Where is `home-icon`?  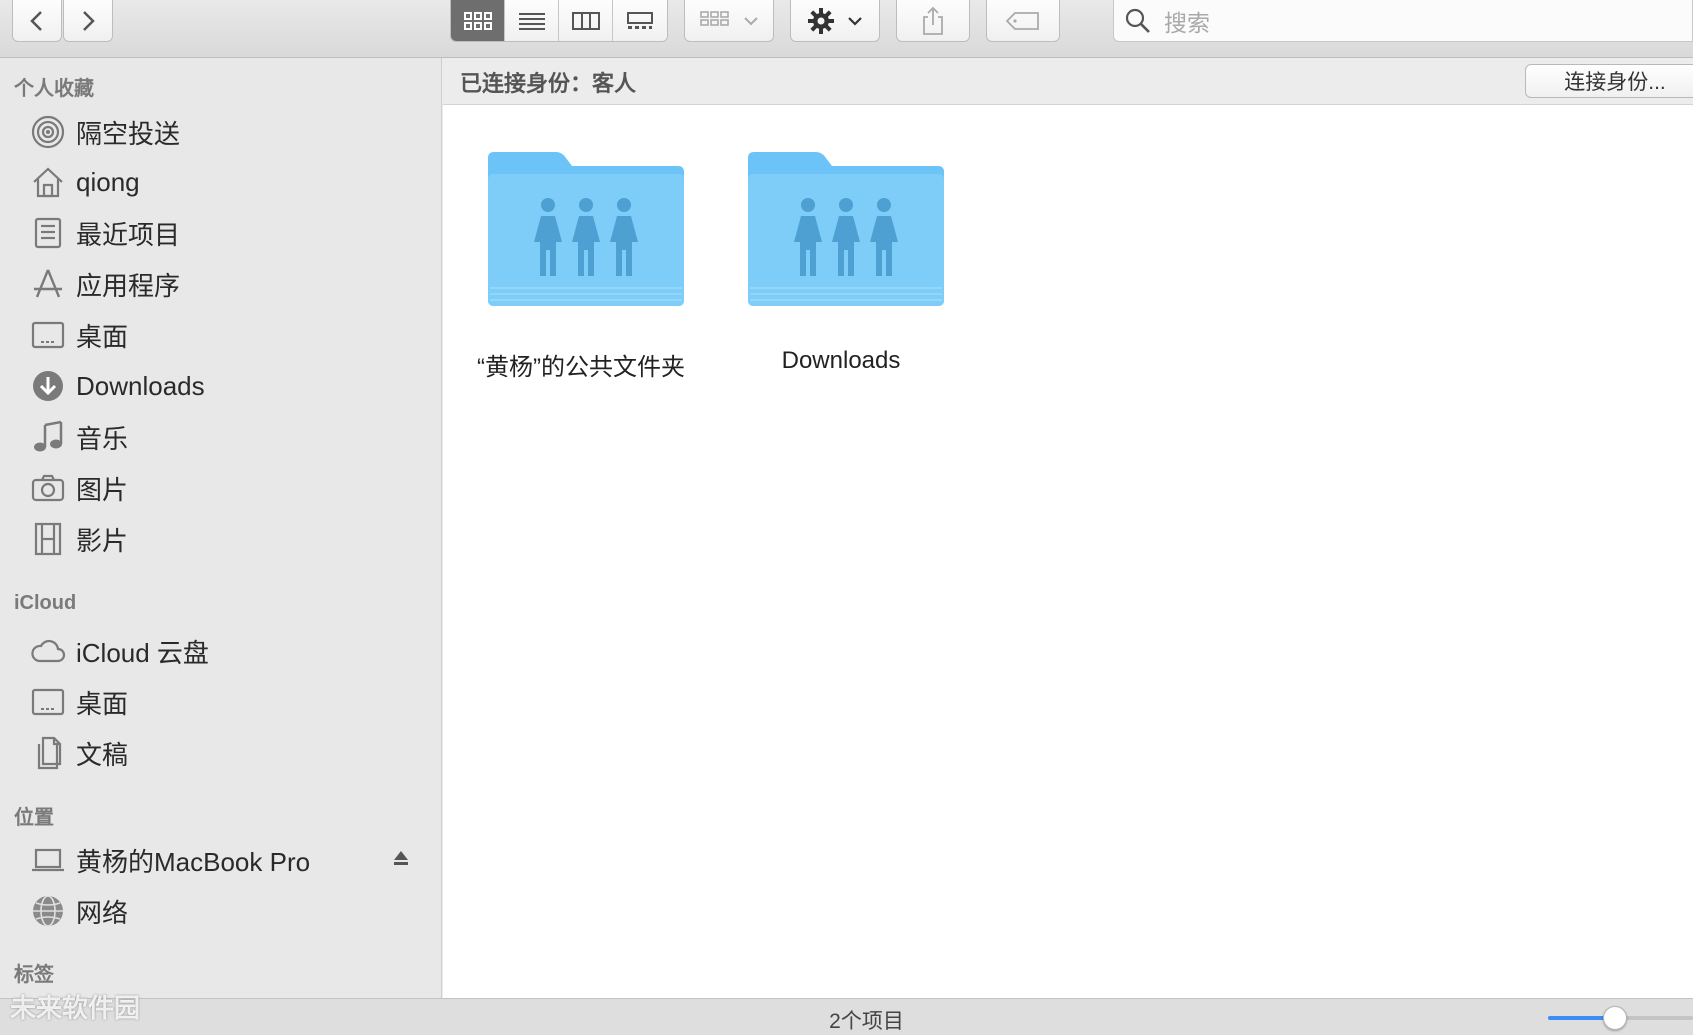
home-icon is located at coordinates (48, 182).